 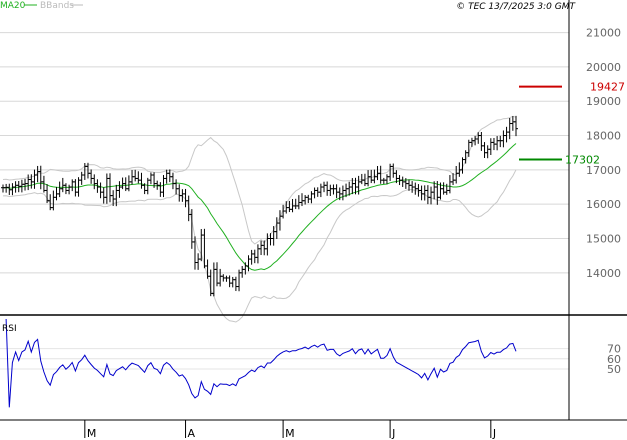 What do you see at coordinates (603, 67) in the screenshot?
I see `price-tick-label: 20000` at bounding box center [603, 67].